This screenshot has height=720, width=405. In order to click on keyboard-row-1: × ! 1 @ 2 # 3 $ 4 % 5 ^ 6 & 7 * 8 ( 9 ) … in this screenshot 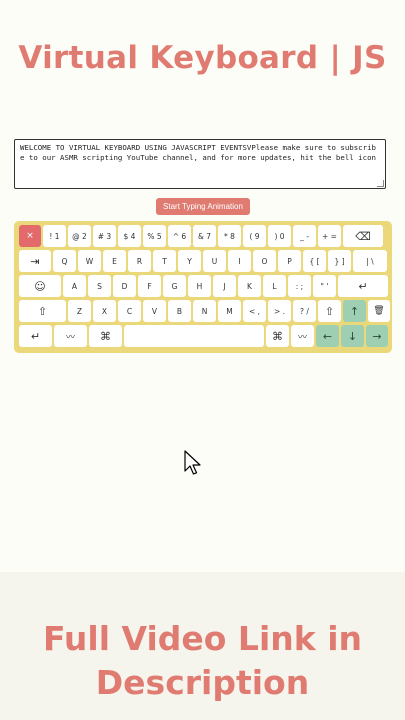, I will do `click(201, 236)`.